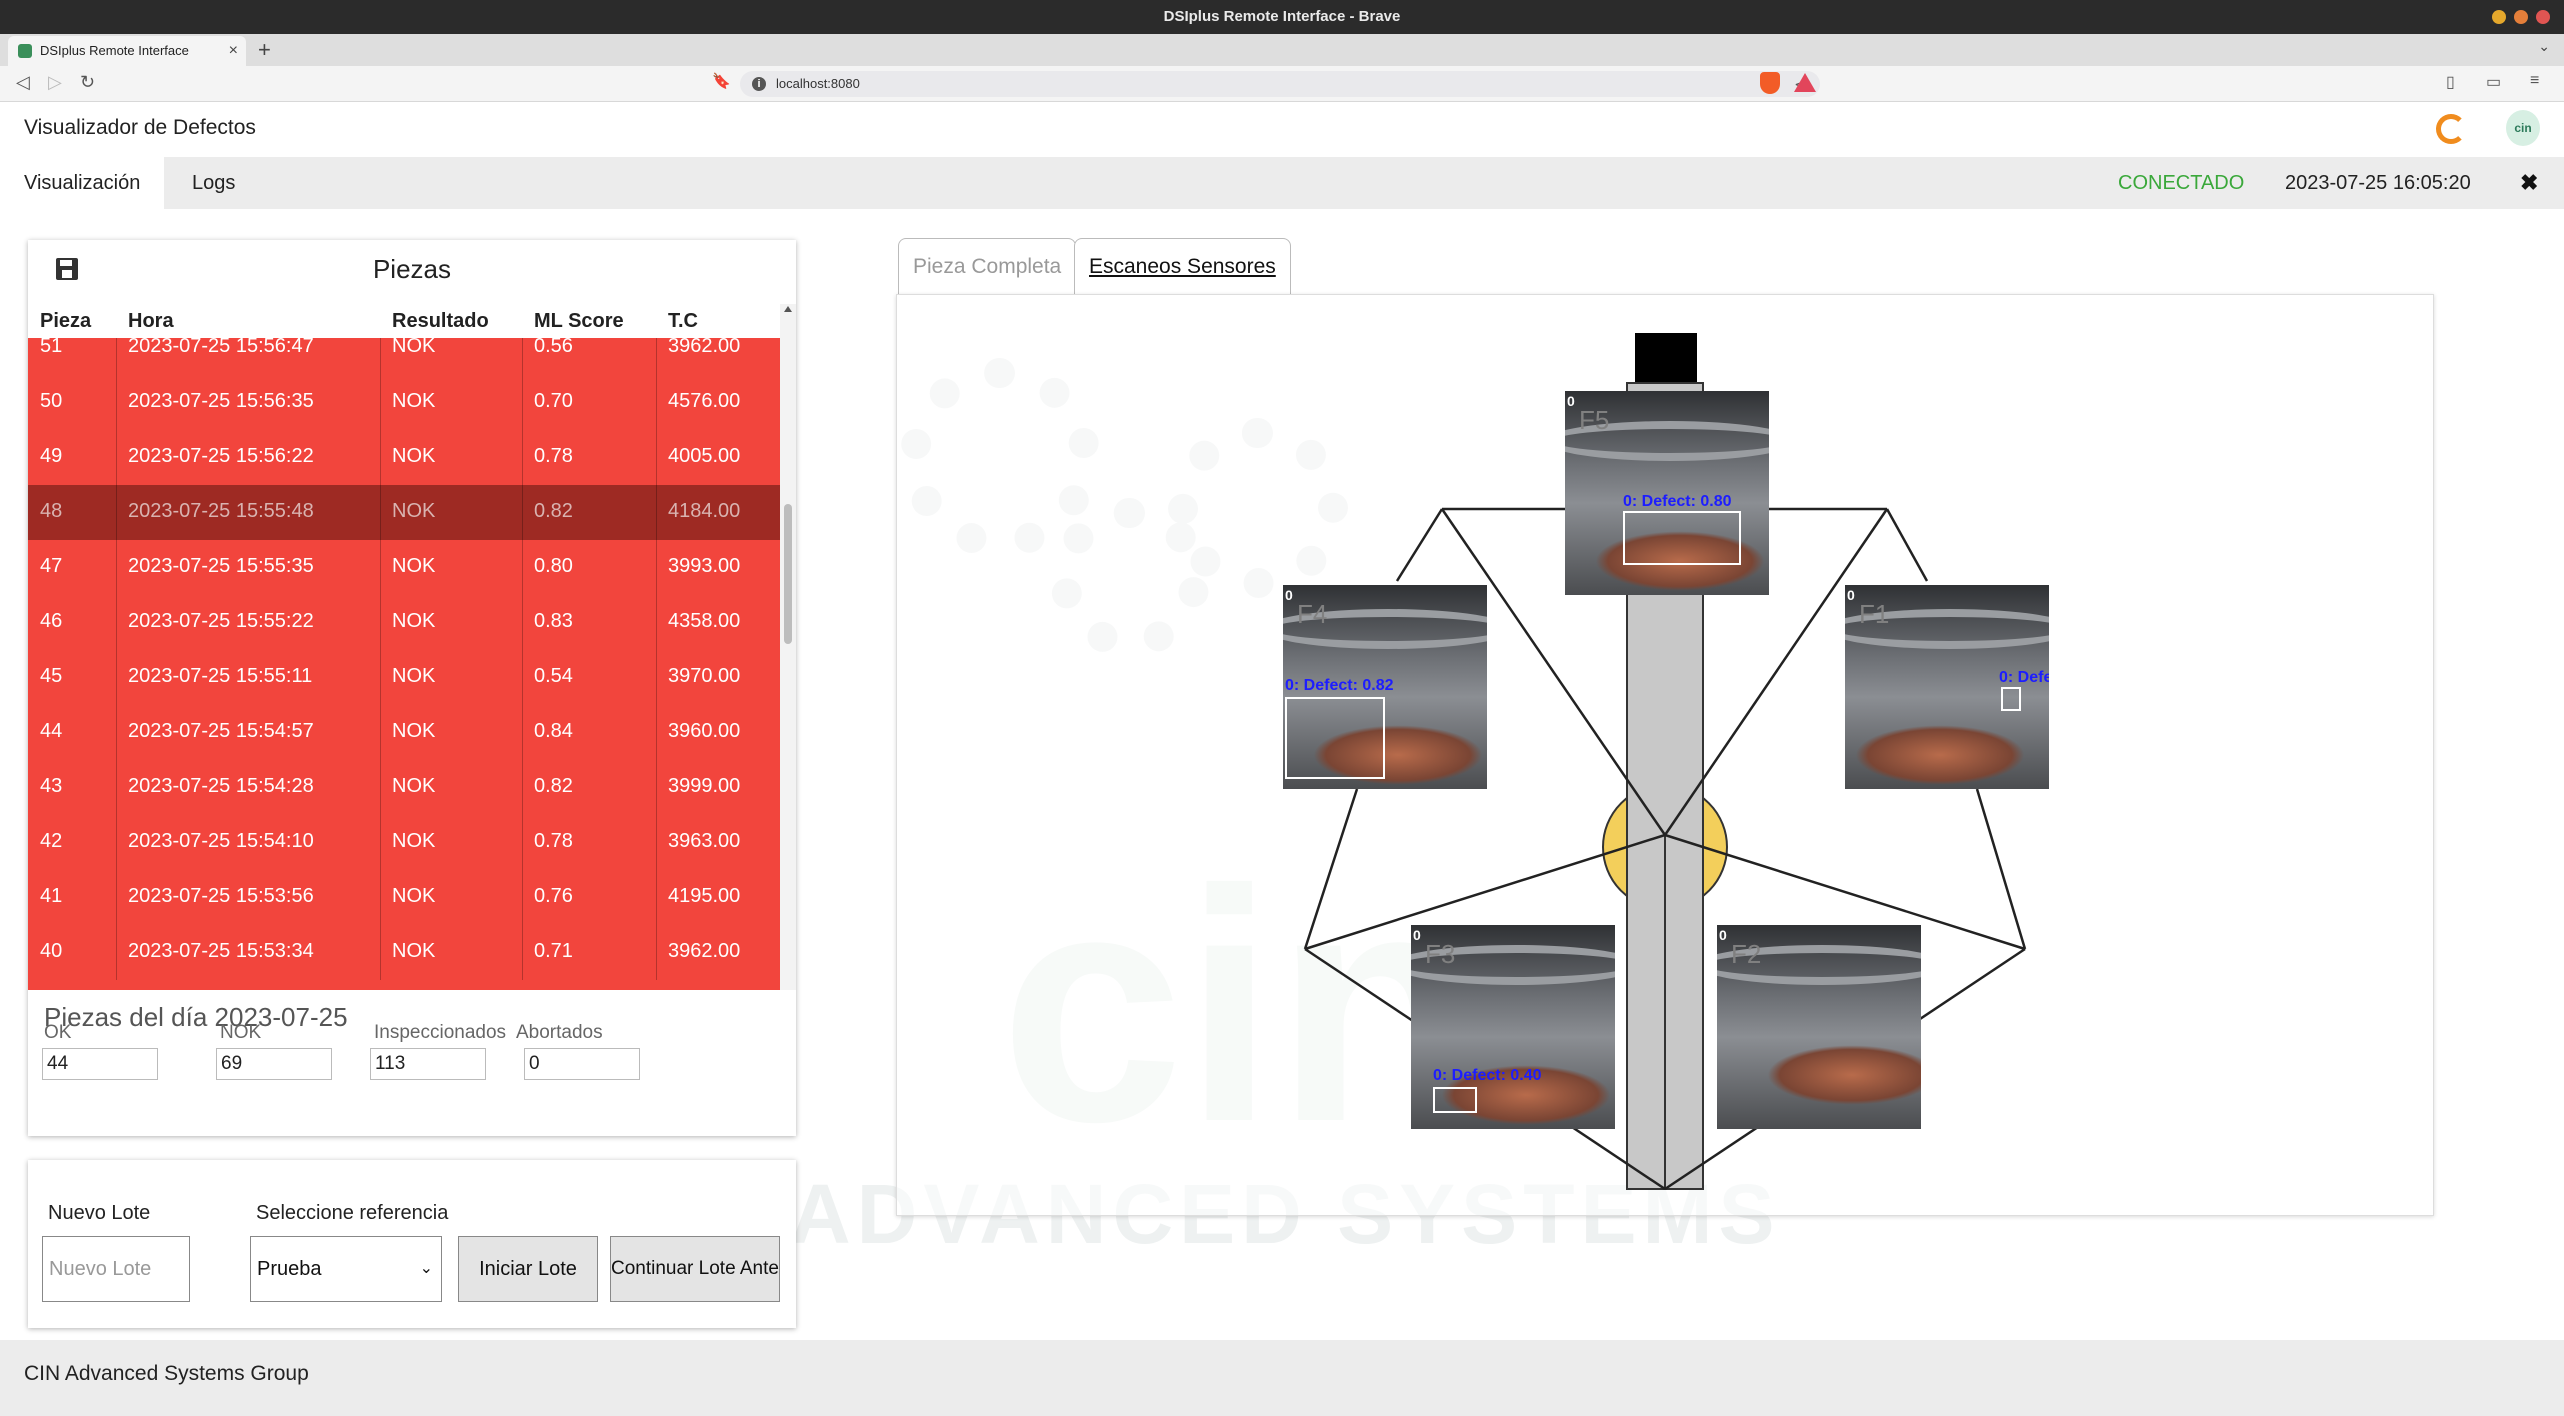 Image resolution: width=2564 pixels, height=1416 pixels. Describe the element at coordinates (2493, 82) in the screenshot. I see `wallet-icon: ▭` at that location.